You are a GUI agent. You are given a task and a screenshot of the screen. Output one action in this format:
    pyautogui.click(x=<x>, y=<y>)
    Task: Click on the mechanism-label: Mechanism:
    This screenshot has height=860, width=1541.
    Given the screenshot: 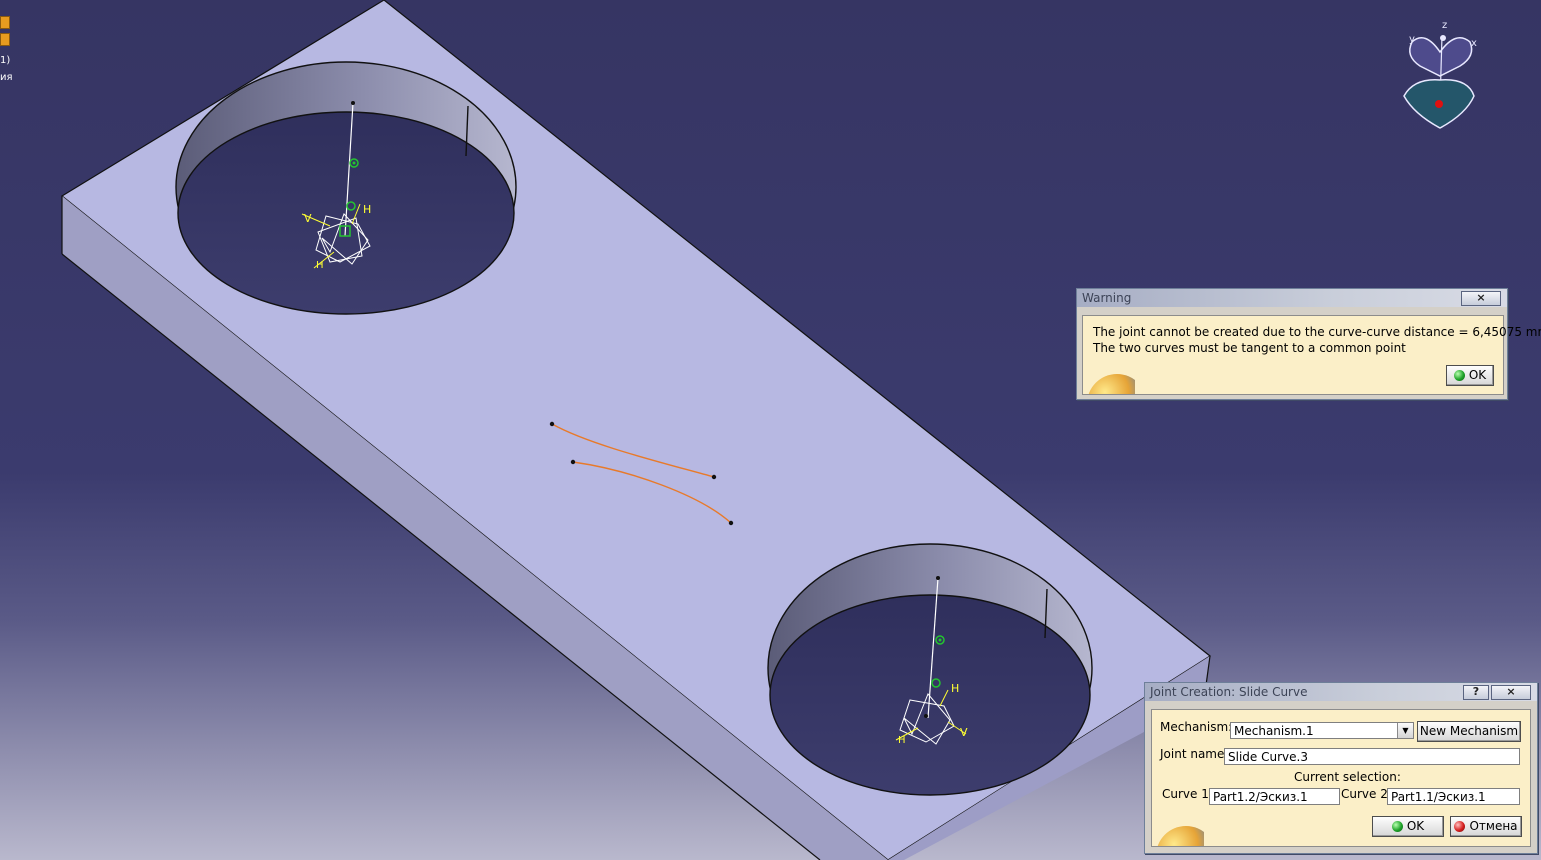 What is the action you would take?
    pyautogui.click(x=1196, y=727)
    